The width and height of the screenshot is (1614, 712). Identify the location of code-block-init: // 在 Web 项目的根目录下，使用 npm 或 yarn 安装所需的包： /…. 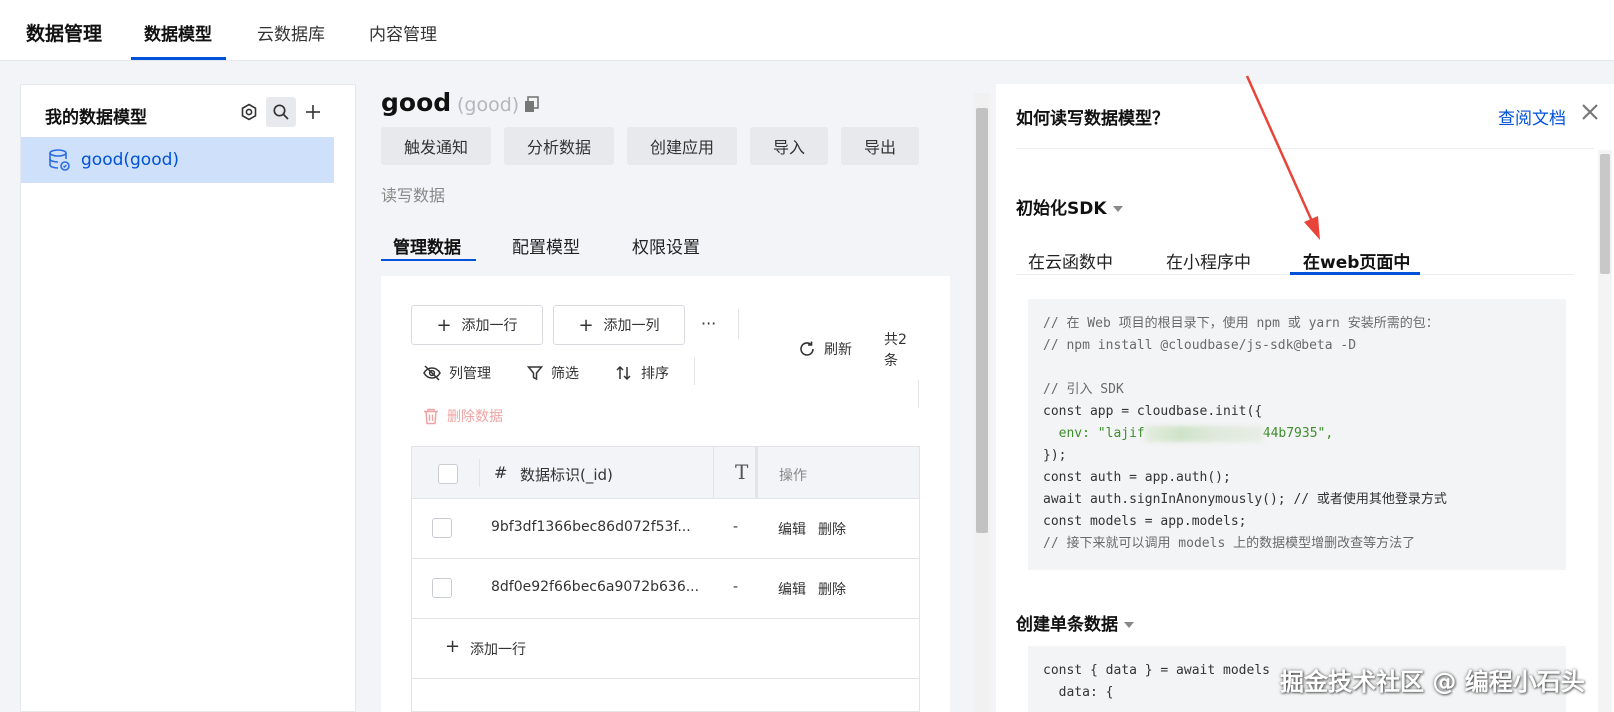
(1297, 434).